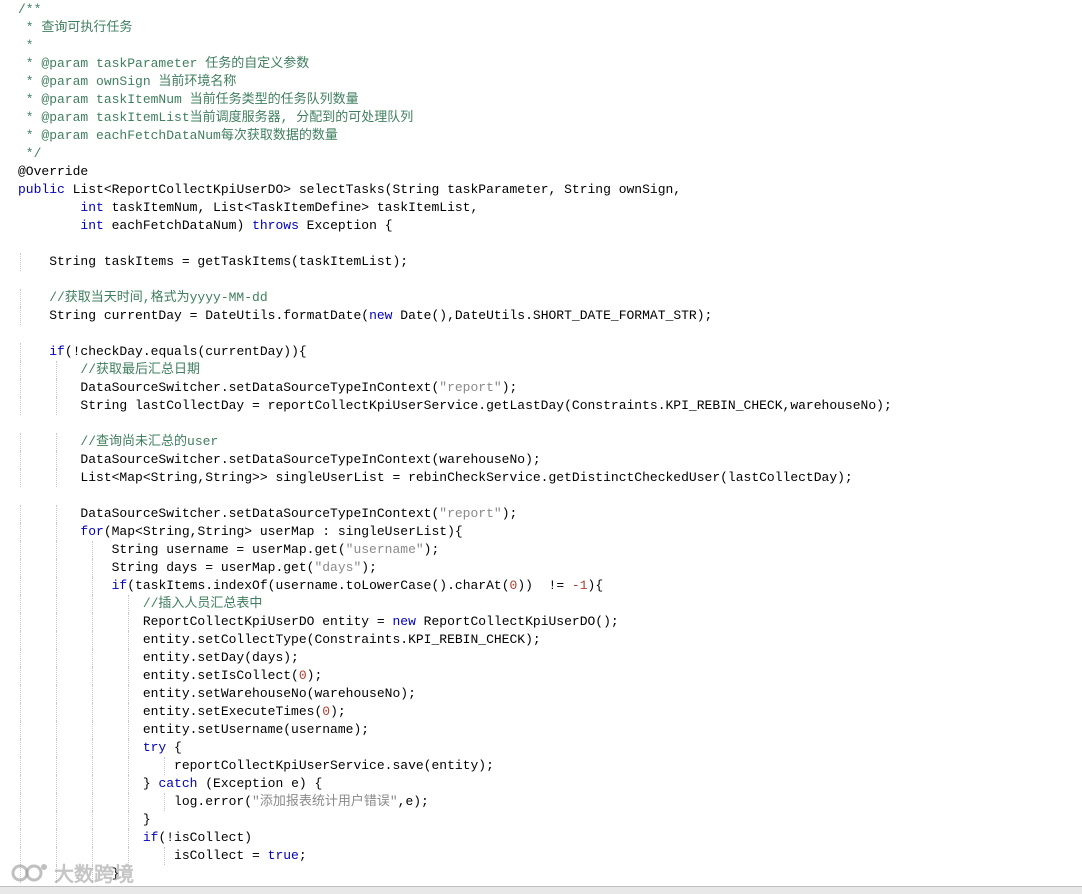 This screenshot has height=894, width=1082. Describe the element at coordinates (455, 820) in the screenshot. I see `code-line: }` at that location.